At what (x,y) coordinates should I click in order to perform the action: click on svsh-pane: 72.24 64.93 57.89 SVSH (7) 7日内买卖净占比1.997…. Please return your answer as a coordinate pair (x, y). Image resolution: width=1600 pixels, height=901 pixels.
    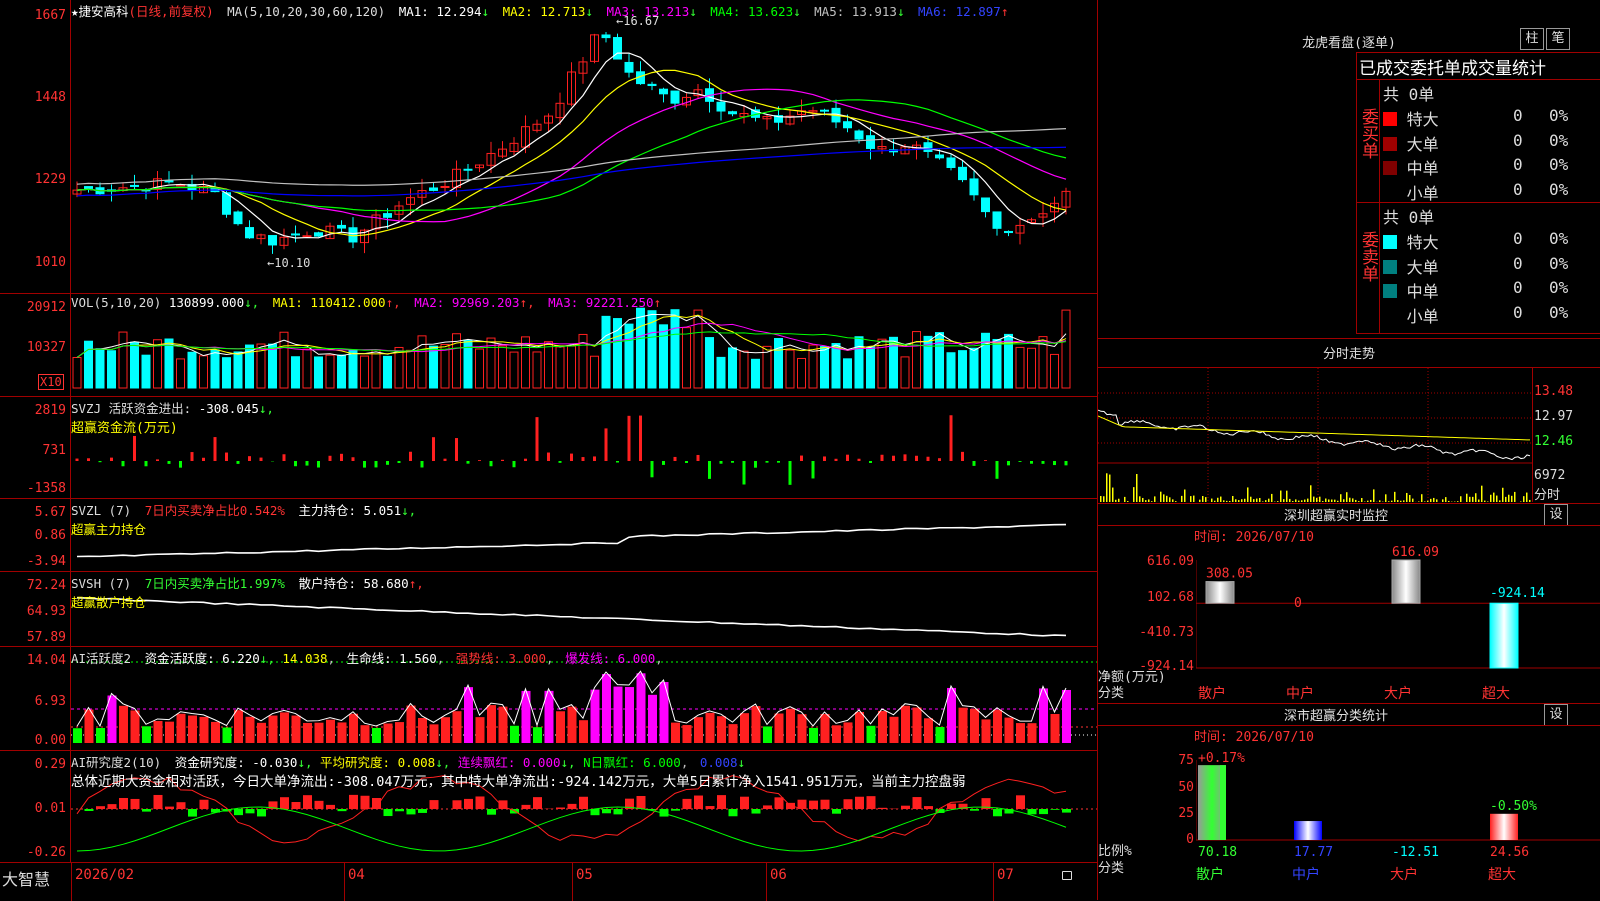
    Looking at the image, I should click on (548, 609).